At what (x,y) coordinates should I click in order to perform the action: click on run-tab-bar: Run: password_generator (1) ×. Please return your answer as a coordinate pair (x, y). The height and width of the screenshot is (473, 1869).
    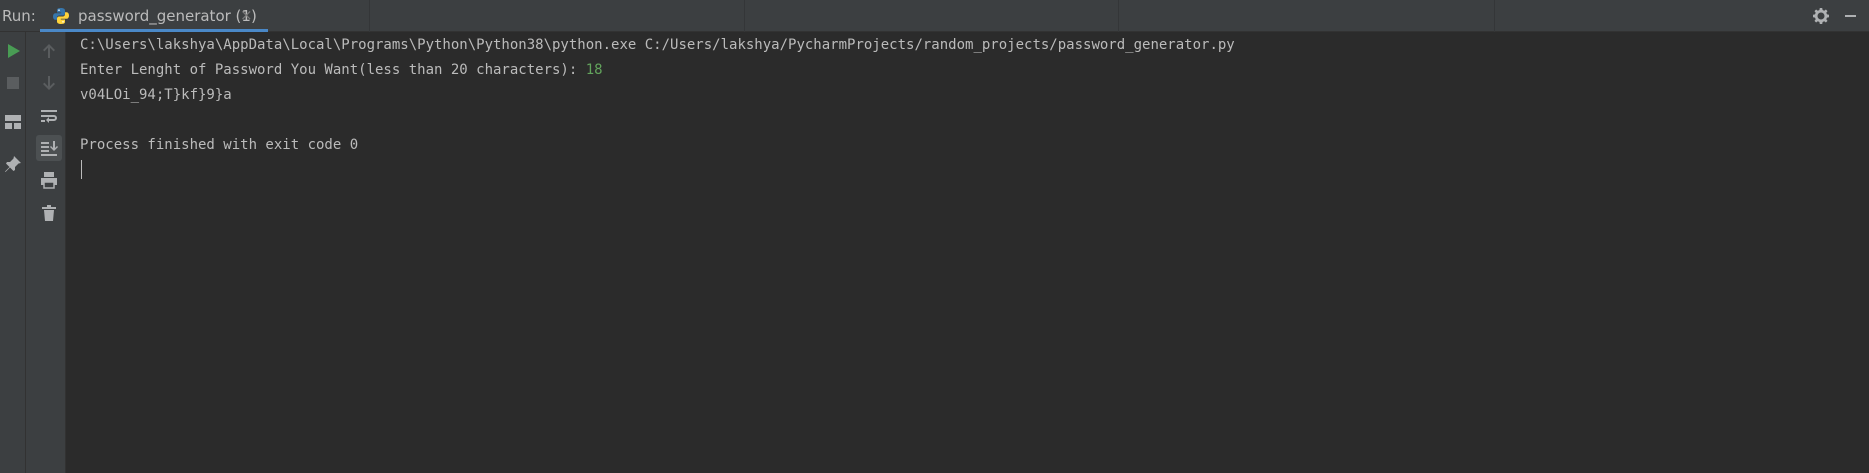
    Looking at the image, I should click on (934, 16).